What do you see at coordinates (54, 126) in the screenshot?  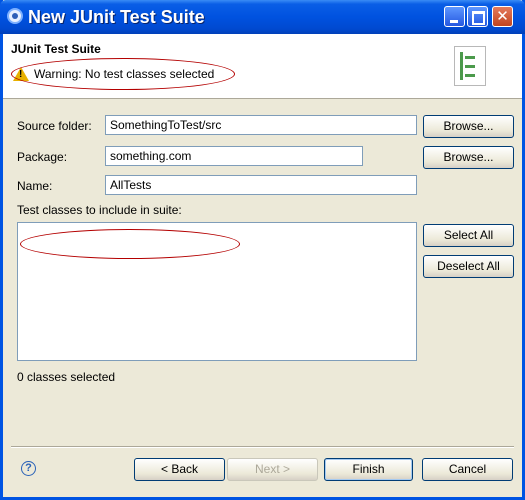 I see `source-folder-label: Source folder:` at bounding box center [54, 126].